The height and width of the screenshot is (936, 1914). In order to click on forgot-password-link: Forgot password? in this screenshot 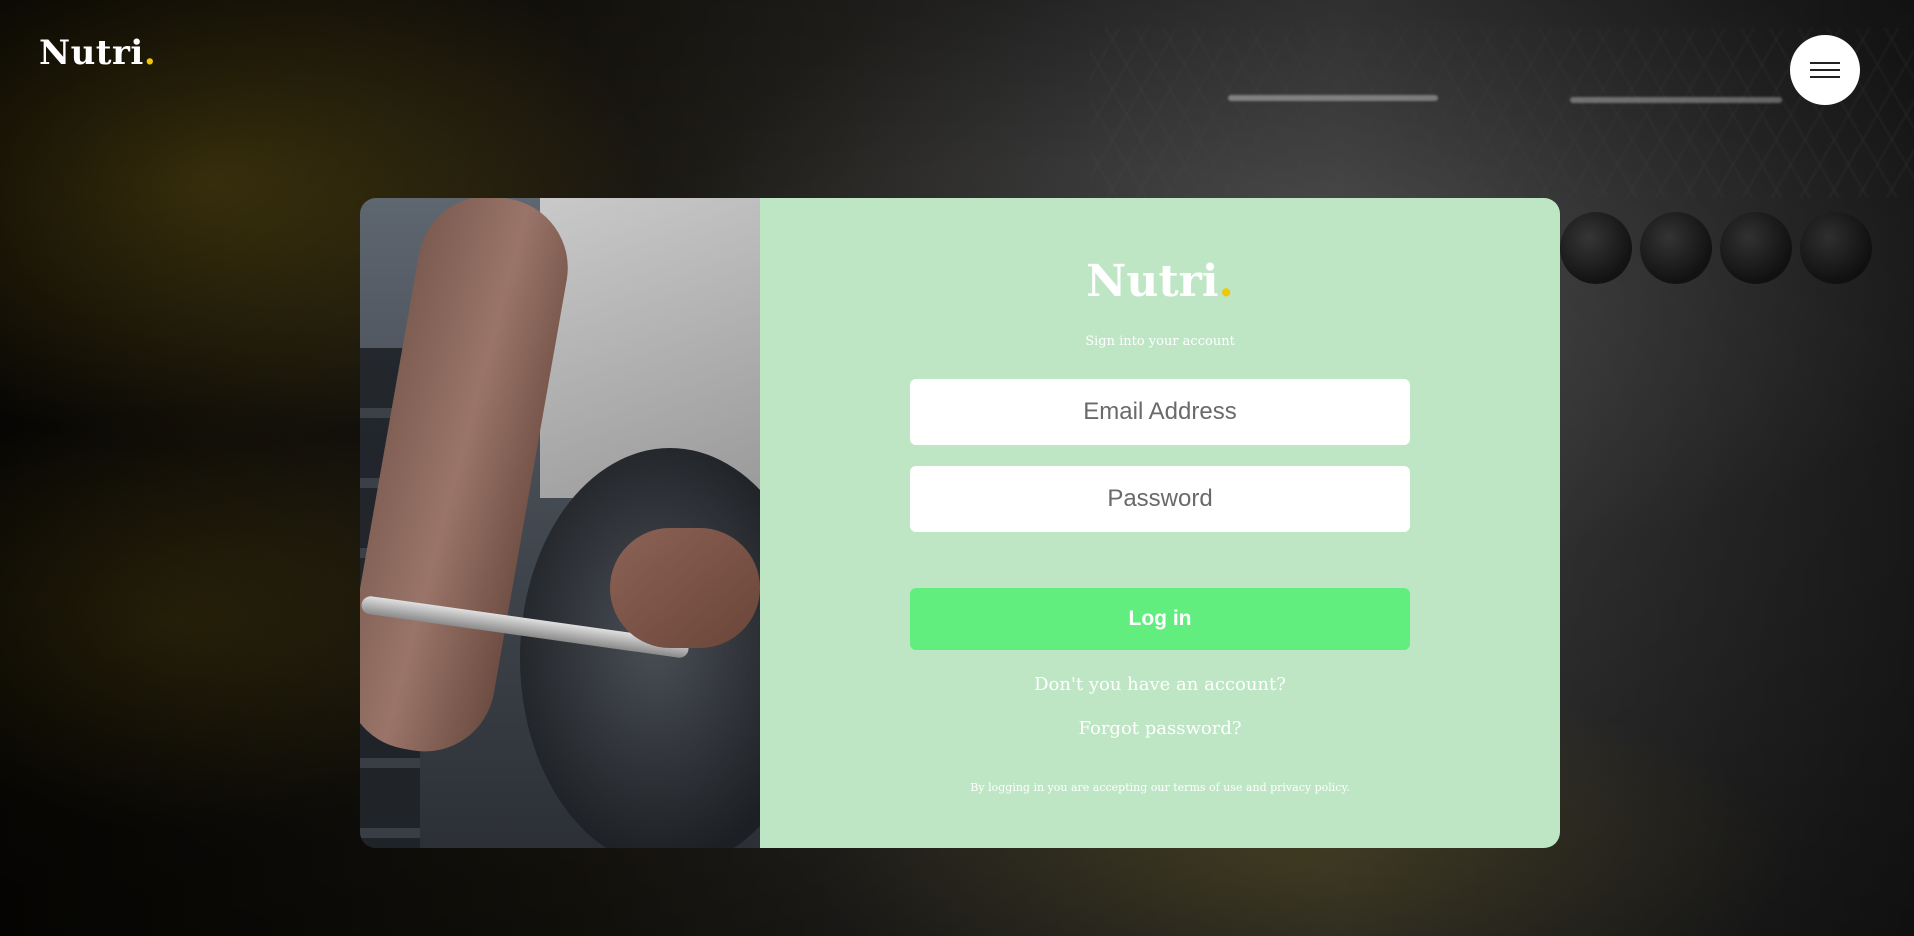, I will do `click(1160, 728)`.